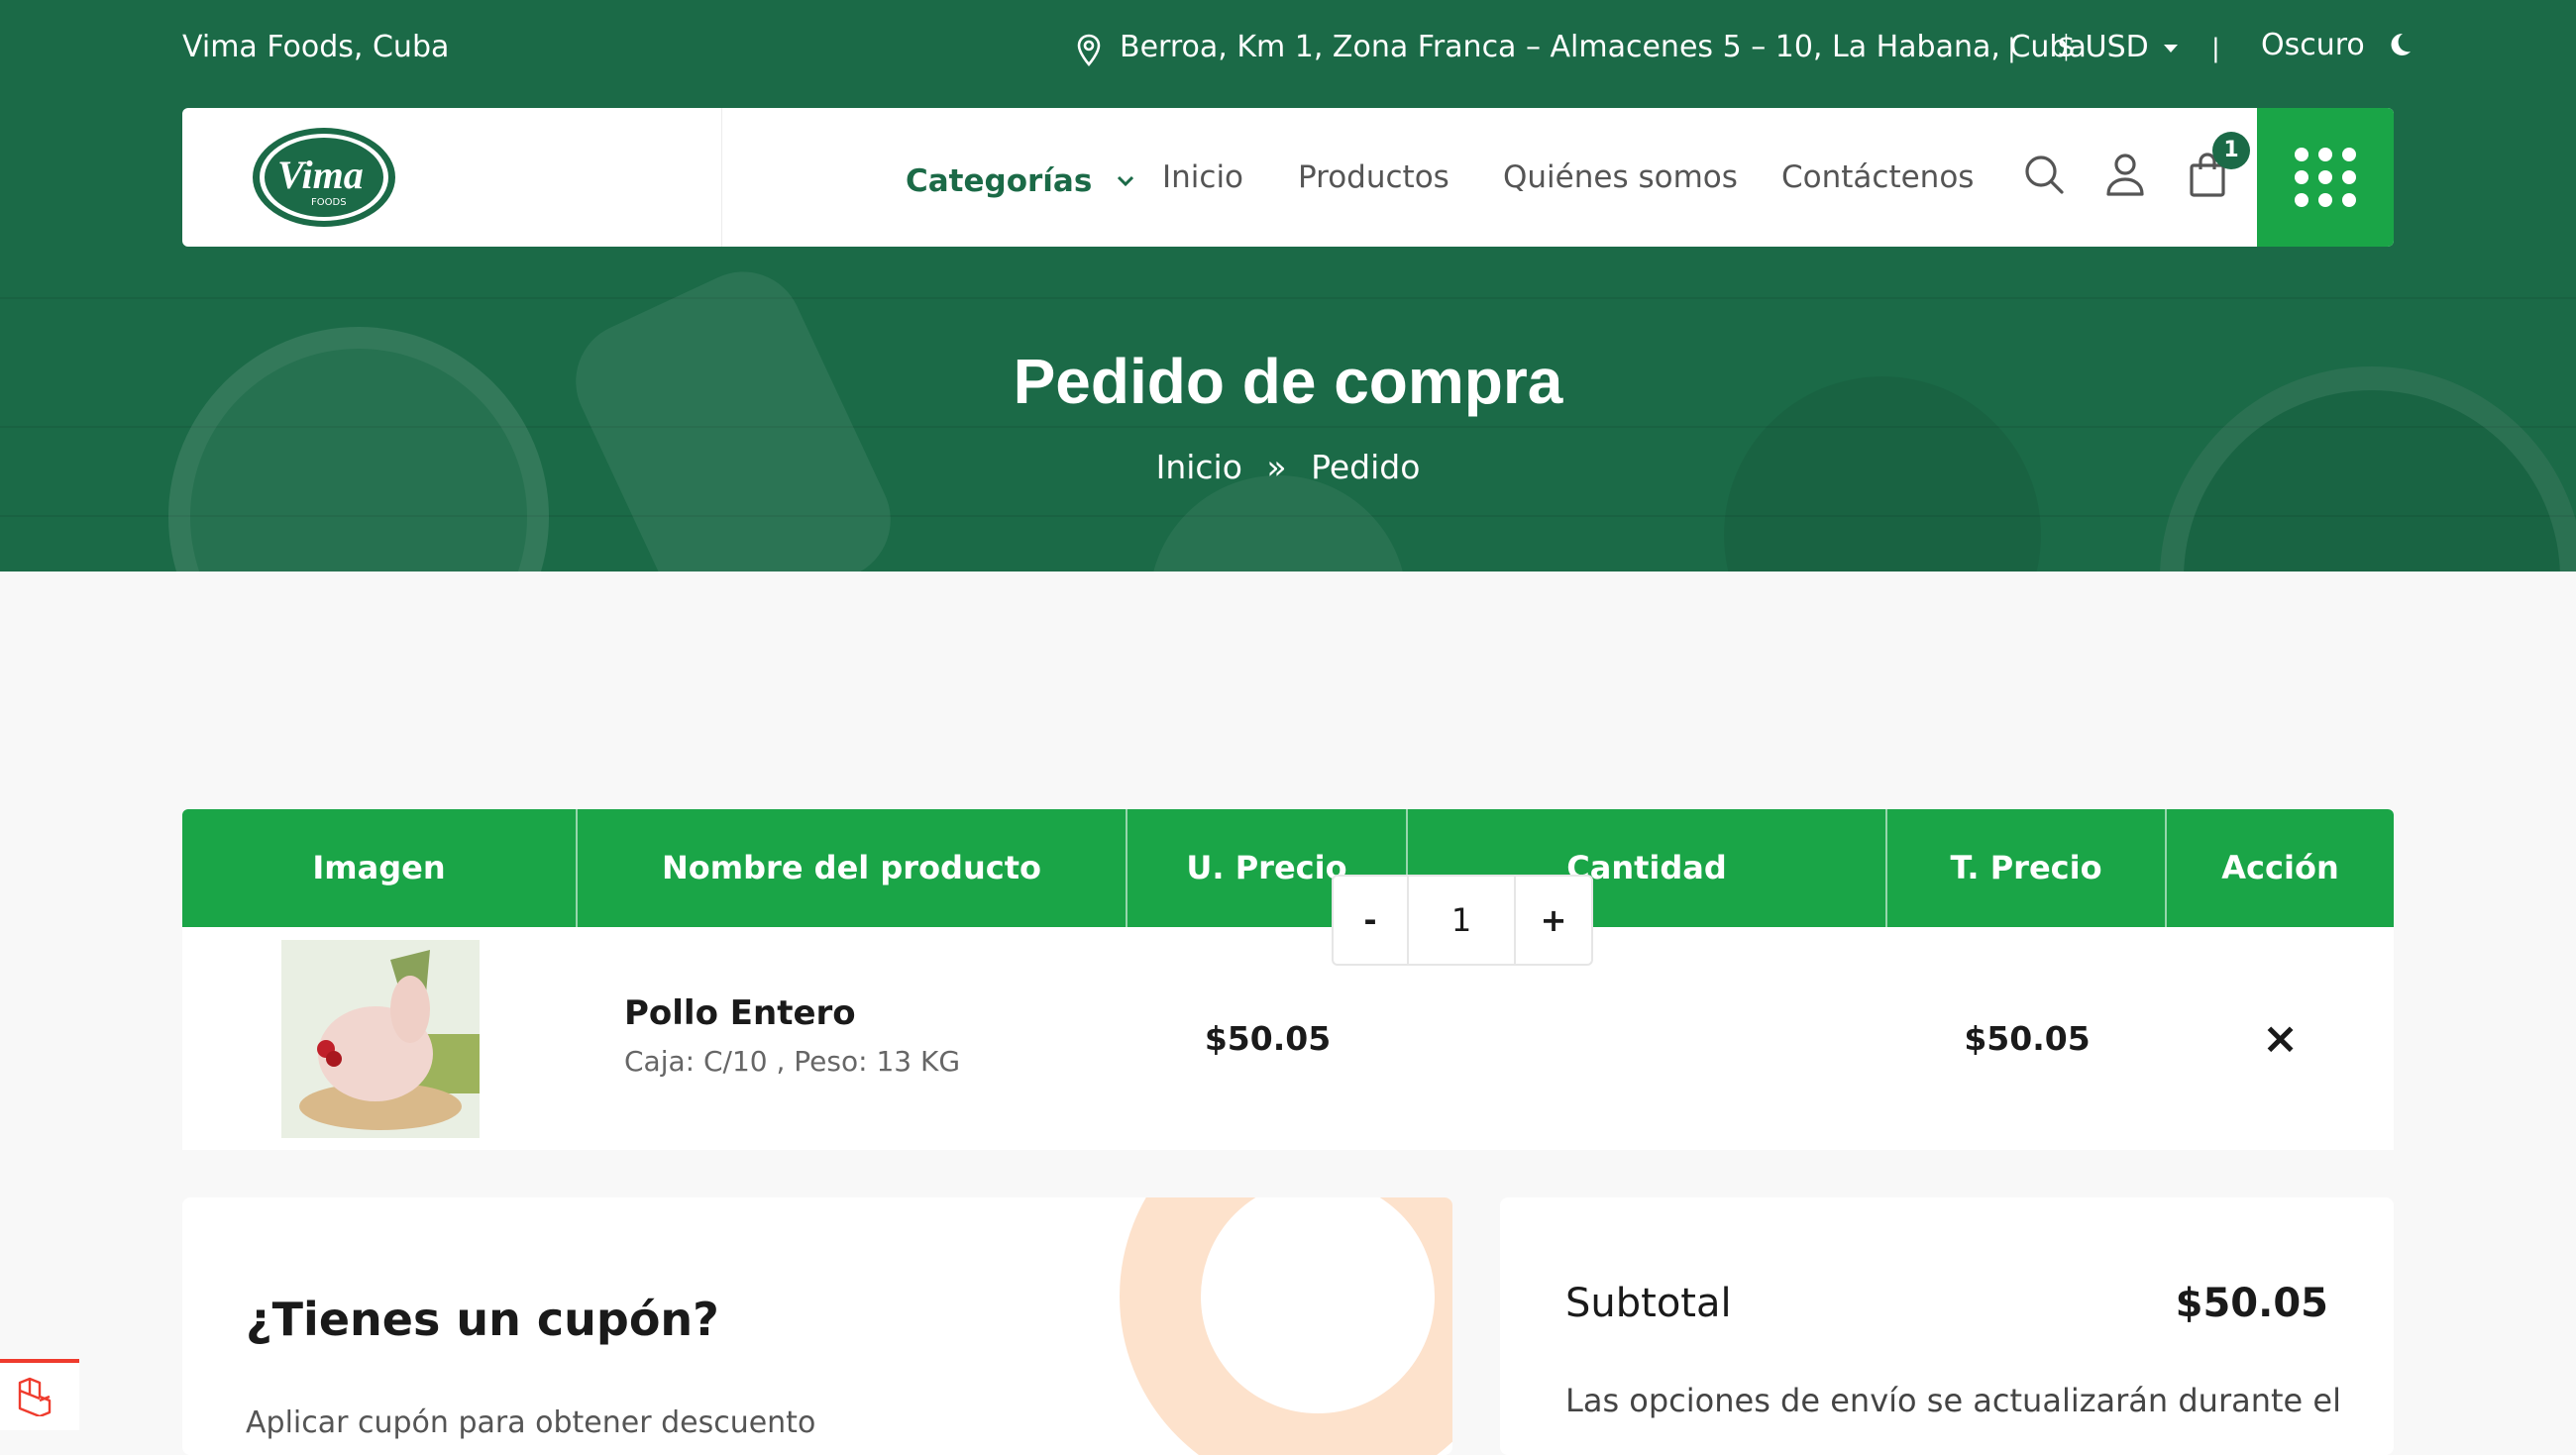  Describe the element at coordinates (2172, 48) in the screenshot. I see `caret-down-icon` at that location.